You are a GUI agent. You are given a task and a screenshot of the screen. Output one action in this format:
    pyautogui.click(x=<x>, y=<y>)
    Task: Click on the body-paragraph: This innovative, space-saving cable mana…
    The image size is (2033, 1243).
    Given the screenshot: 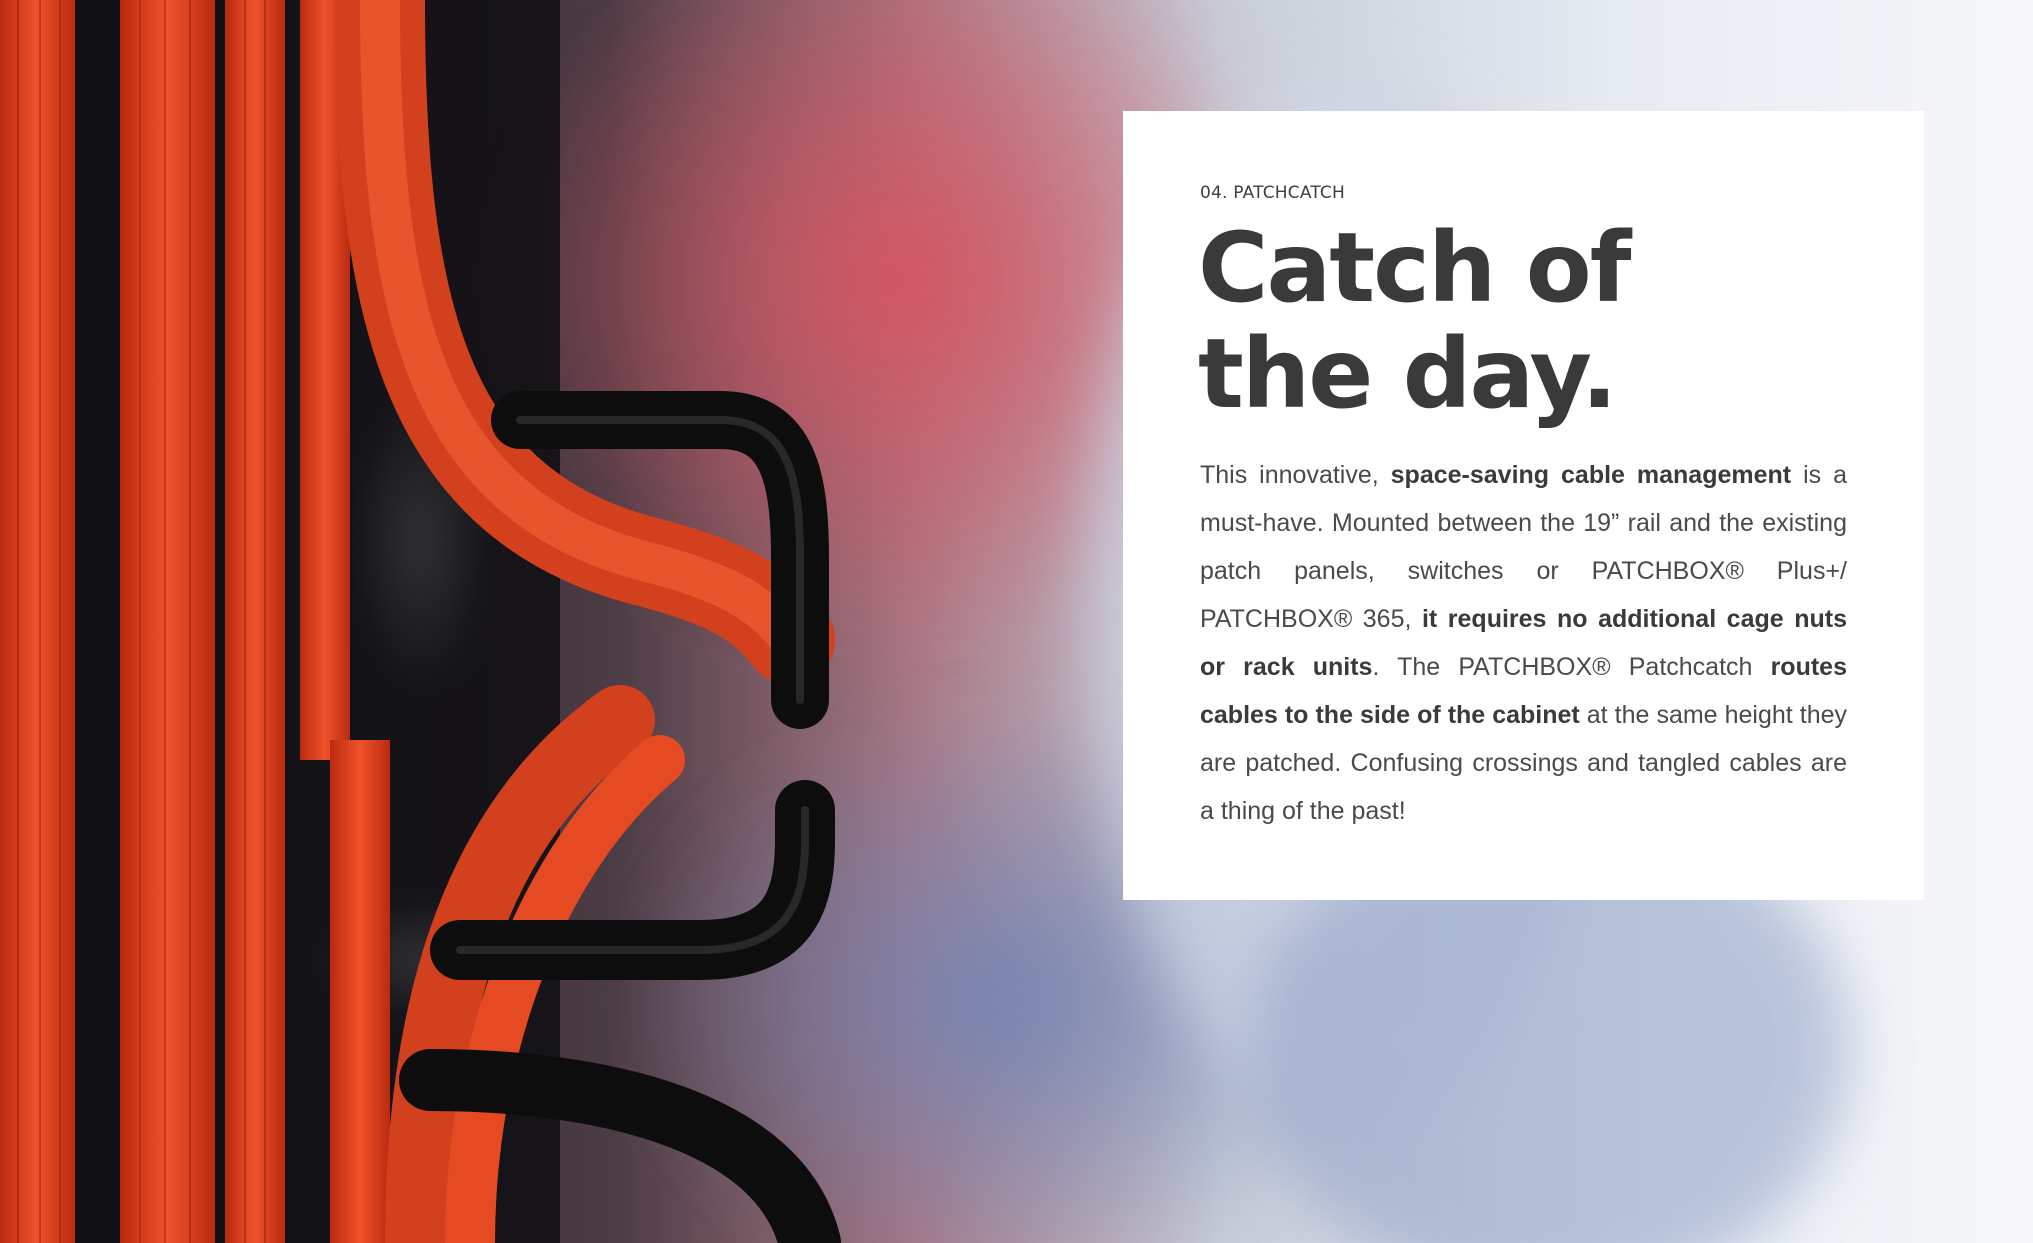 What is the action you would take?
    pyautogui.click(x=1523, y=643)
    